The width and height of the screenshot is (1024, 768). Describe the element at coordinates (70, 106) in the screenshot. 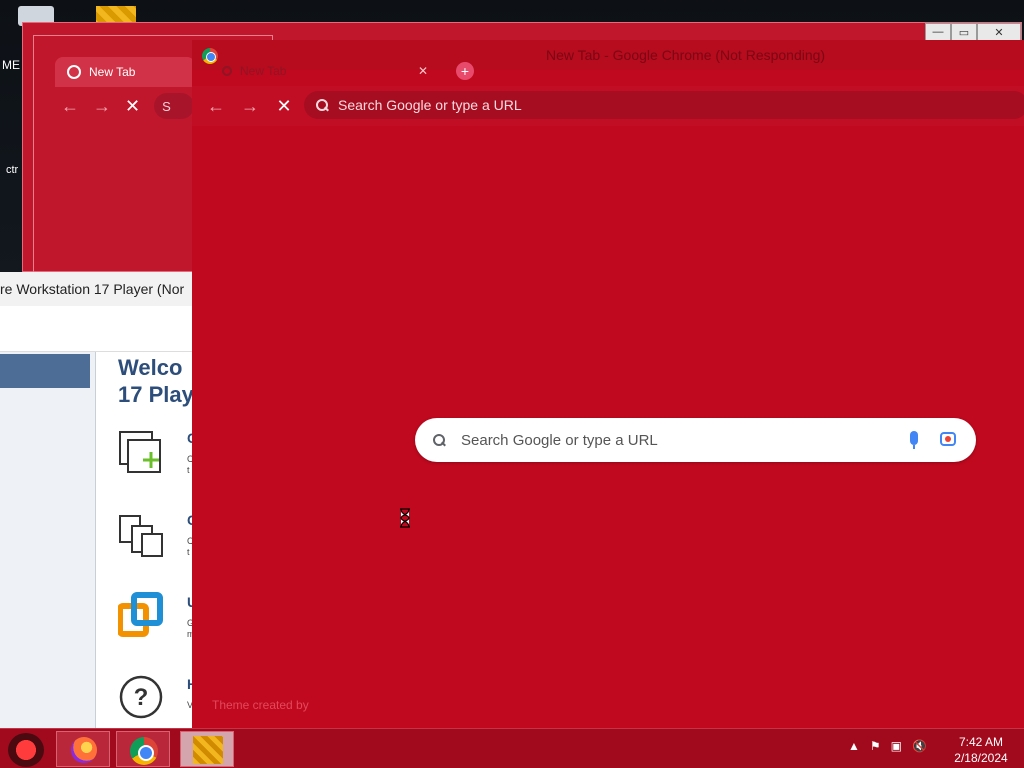

I see `back-arrow-icon: ←` at that location.